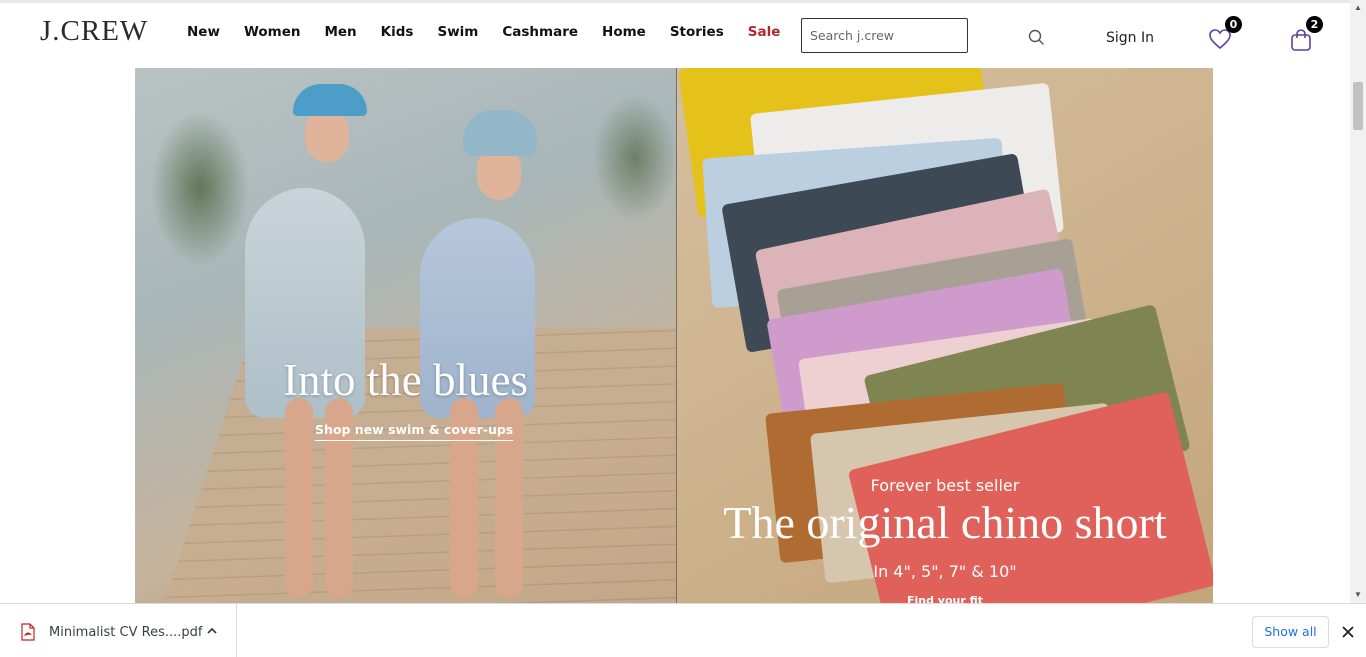  I want to click on model-left-face, so click(327, 135).